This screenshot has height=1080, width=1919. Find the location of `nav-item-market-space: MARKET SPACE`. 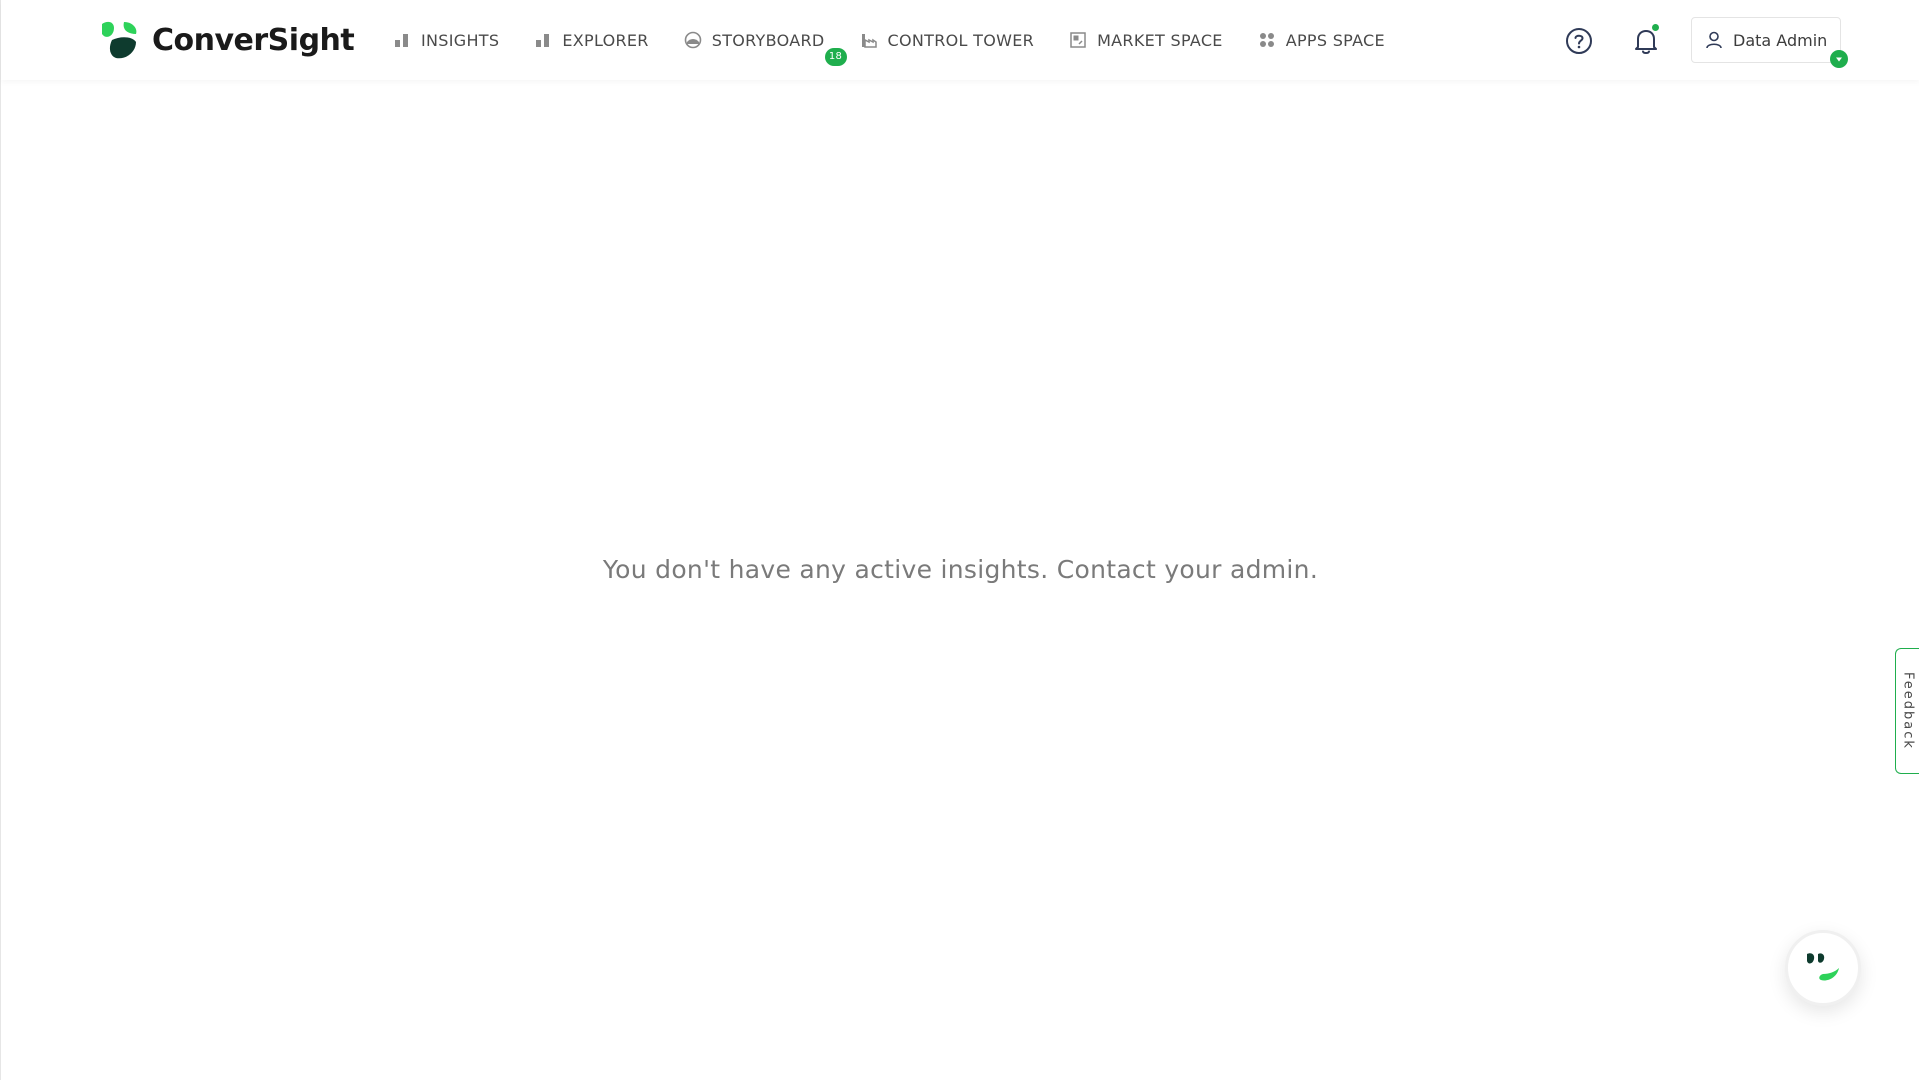

nav-item-market-space: MARKET SPACE is located at coordinates (1146, 40).